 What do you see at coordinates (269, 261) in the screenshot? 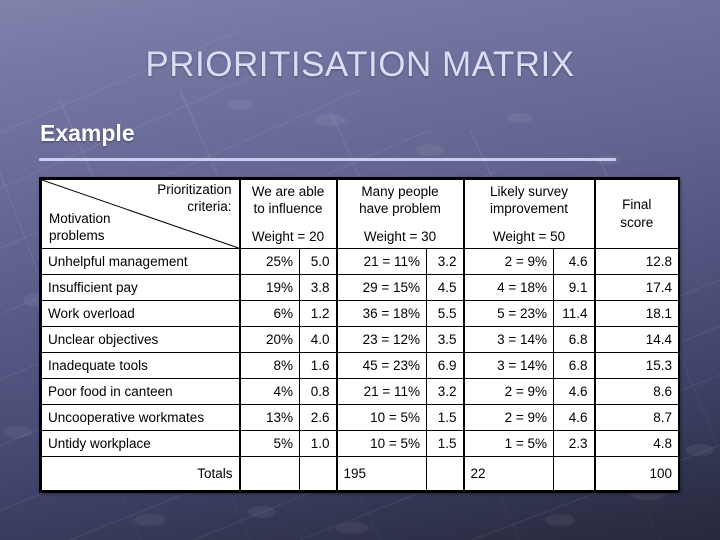
I see `cell-influence-pct: 25%` at bounding box center [269, 261].